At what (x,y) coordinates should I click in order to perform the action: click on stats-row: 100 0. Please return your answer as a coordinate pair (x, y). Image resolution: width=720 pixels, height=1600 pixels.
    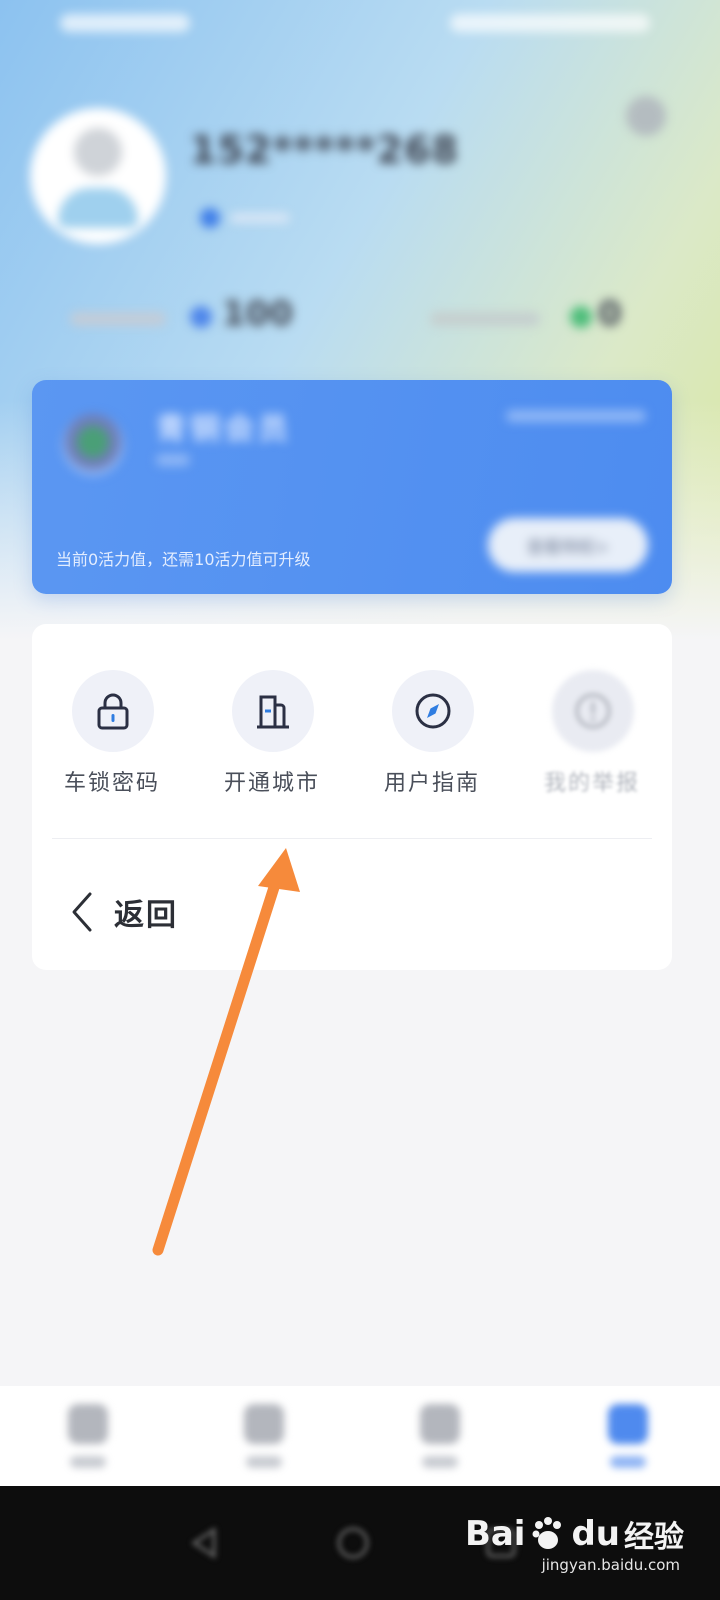
    Looking at the image, I should click on (360, 320).